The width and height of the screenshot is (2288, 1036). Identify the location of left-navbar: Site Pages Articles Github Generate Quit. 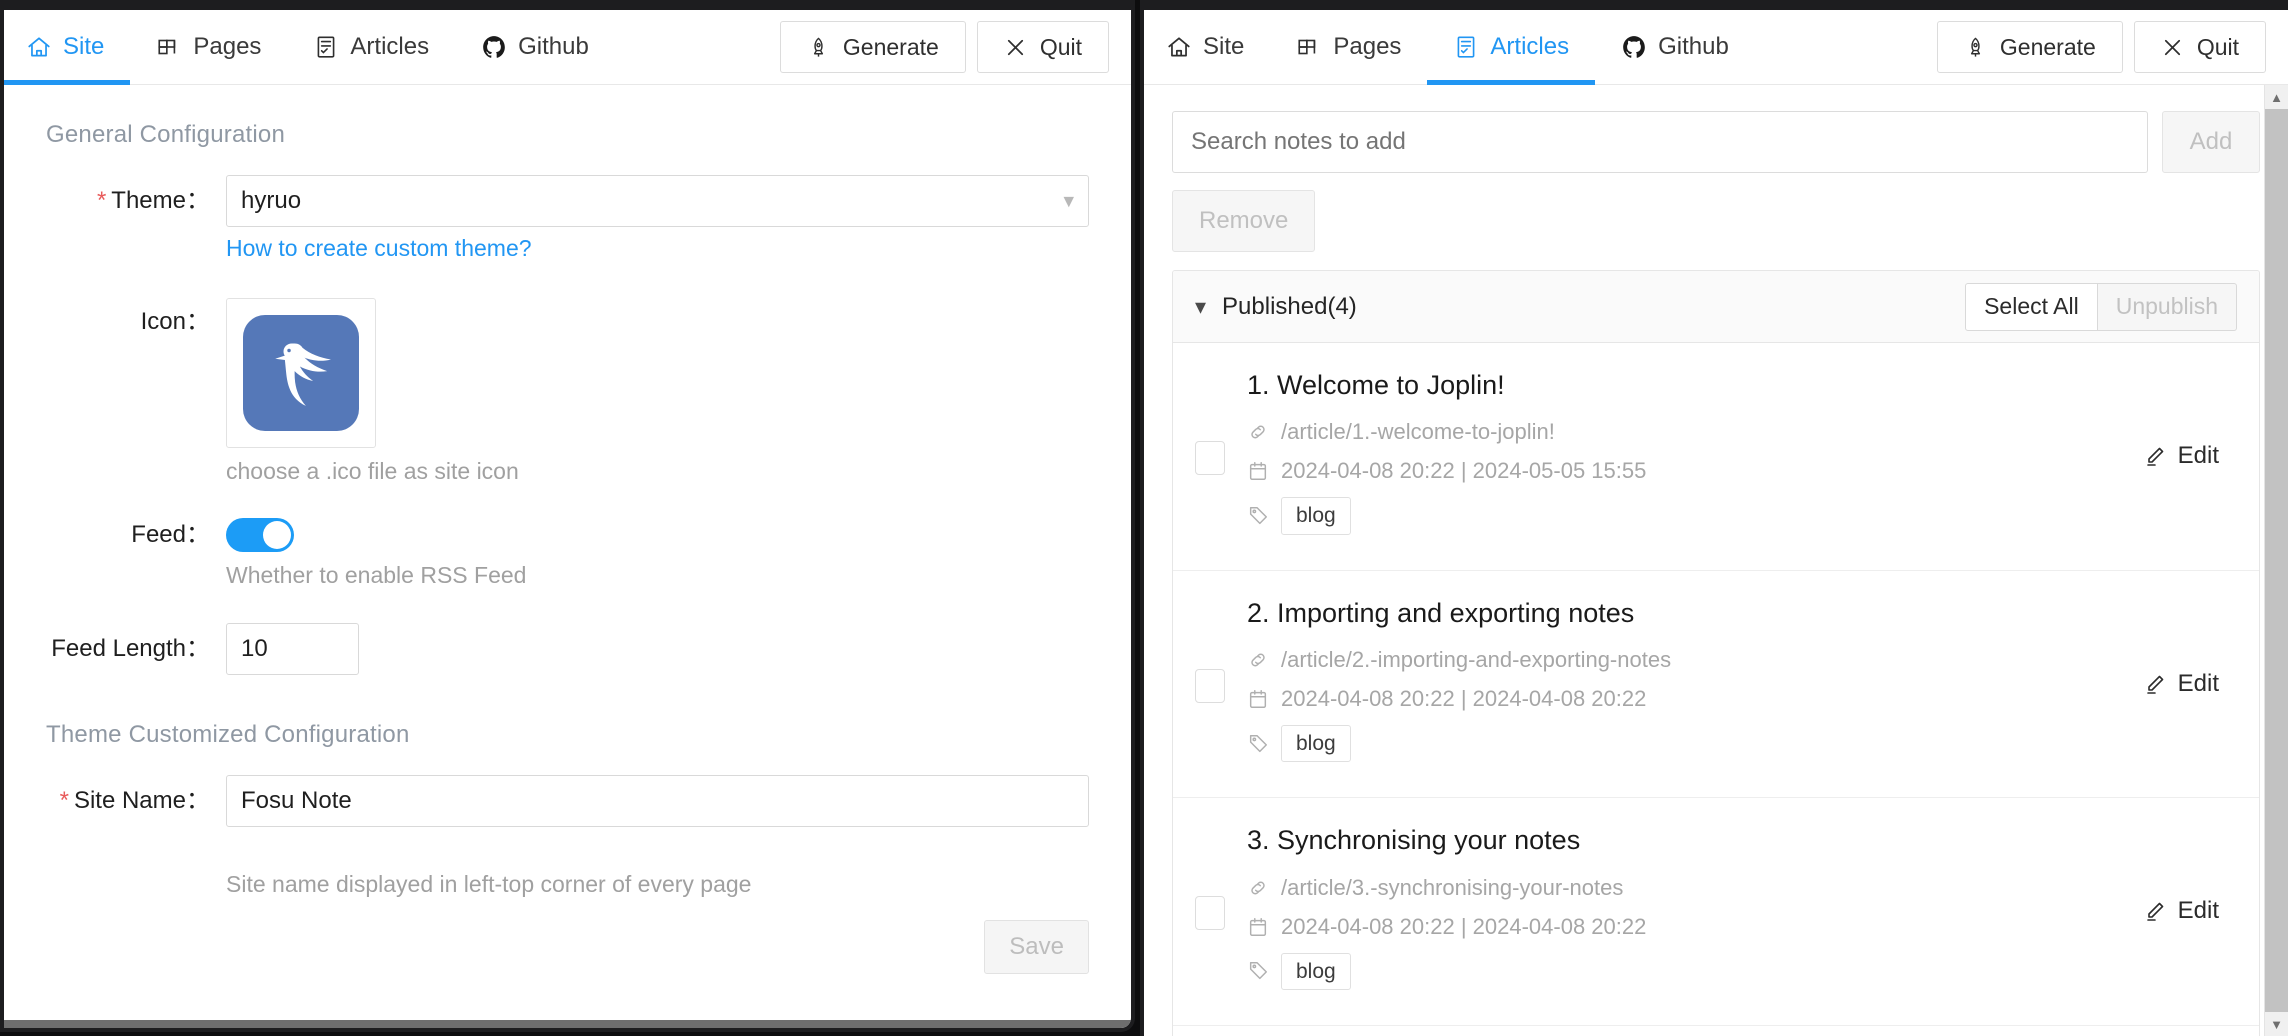
(567, 47).